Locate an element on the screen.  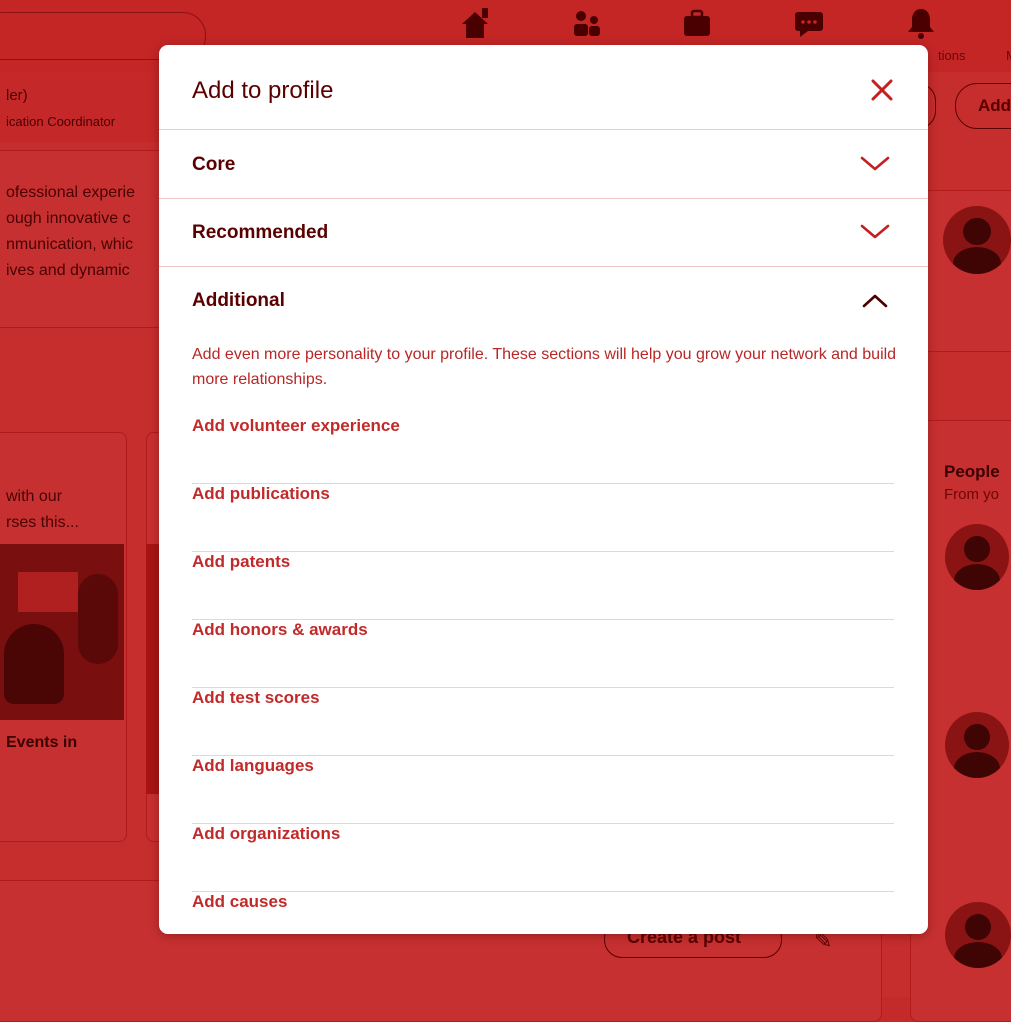
add-volunteer-experience-link: Add volunteer experience is located at coordinates (543, 449).